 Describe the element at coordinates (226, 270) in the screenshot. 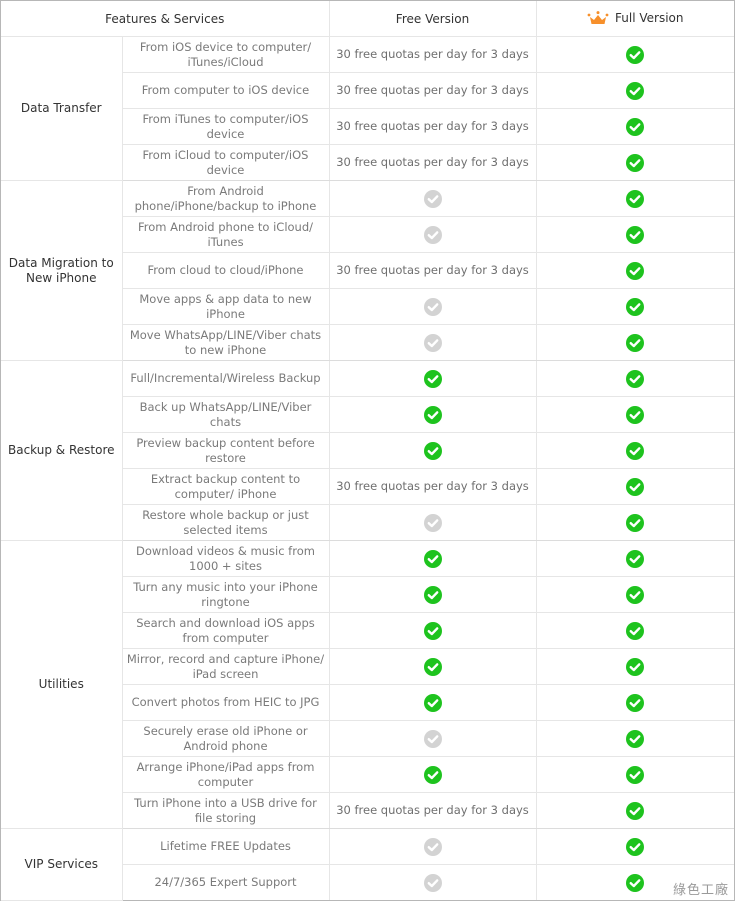

I see `feature-label: From cloud to cloud/iPhone` at that location.